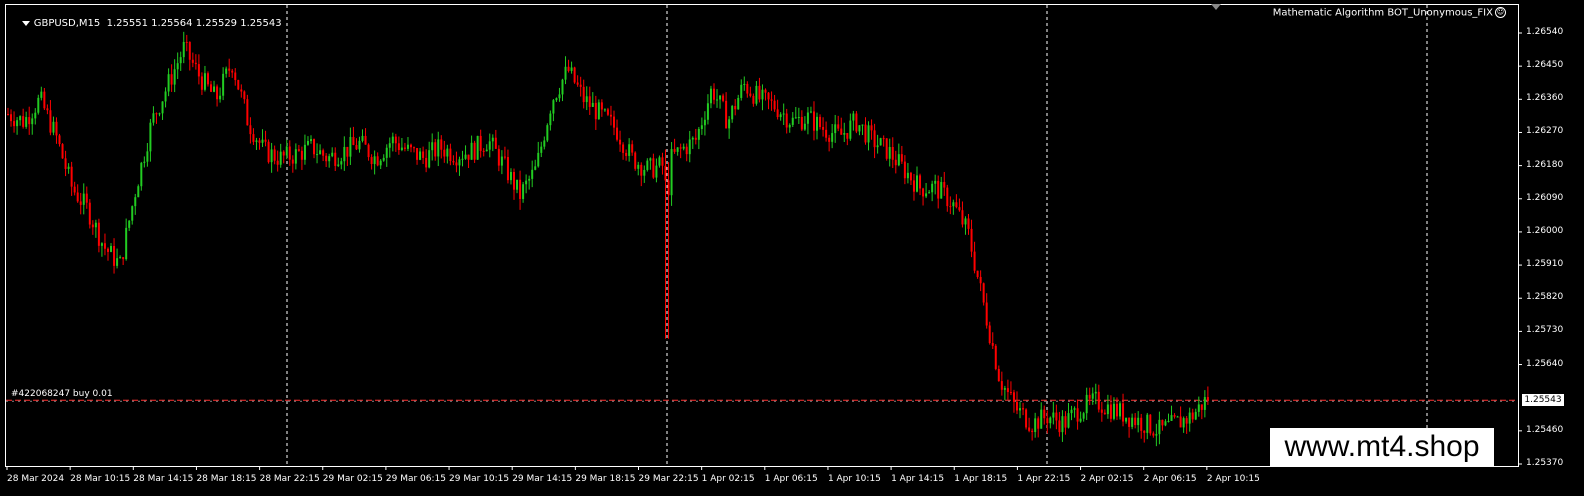 This screenshot has height=496, width=1584. I want to click on time-axis-label: 29 Mar 02:15, so click(352, 479).